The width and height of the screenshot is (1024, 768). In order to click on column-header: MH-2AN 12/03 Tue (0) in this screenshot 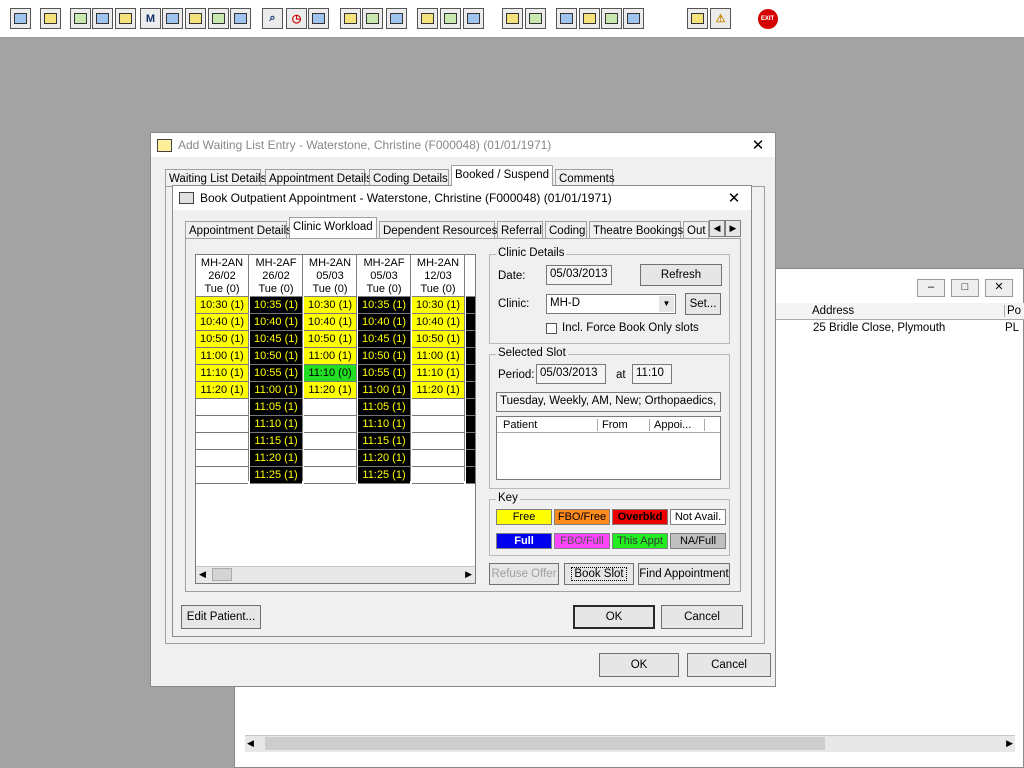, I will do `click(438, 276)`.